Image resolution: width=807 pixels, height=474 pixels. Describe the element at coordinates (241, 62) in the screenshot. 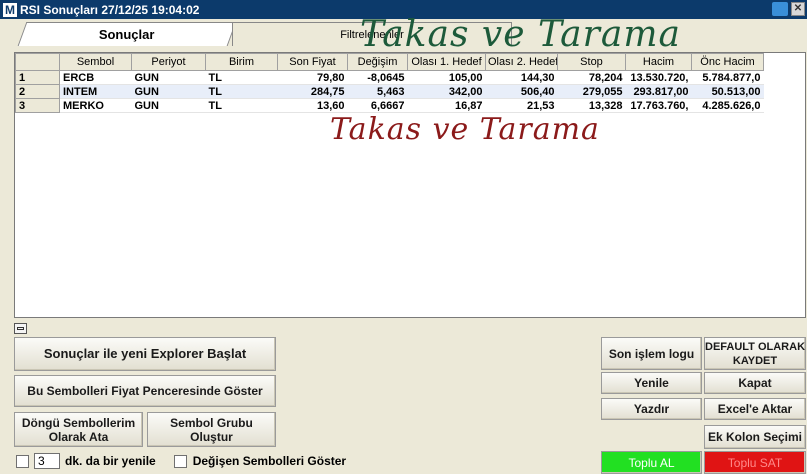

I see `column-header: Birim` at that location.